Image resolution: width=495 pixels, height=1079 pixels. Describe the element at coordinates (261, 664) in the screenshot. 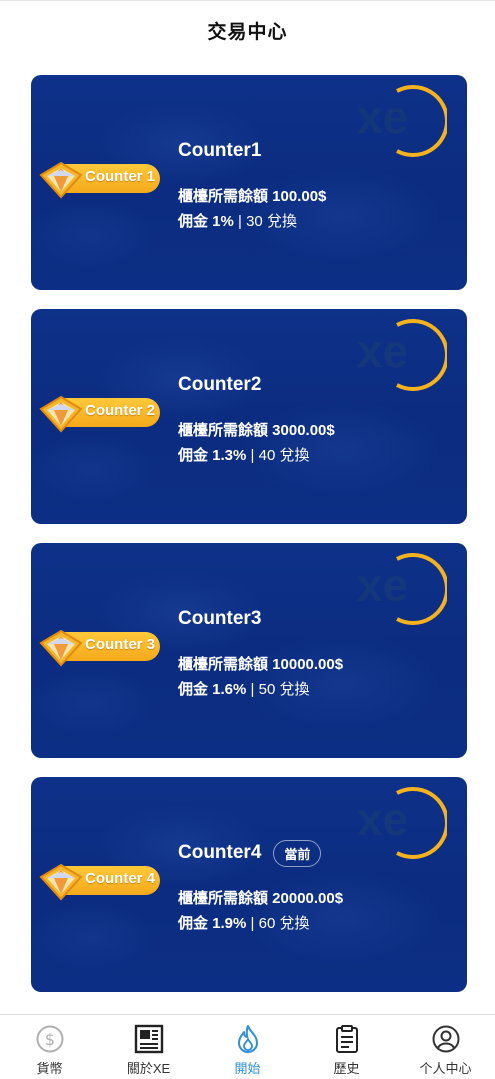

I see `required-balance: 櫃檯所需餘額 10000.00$` at that location.